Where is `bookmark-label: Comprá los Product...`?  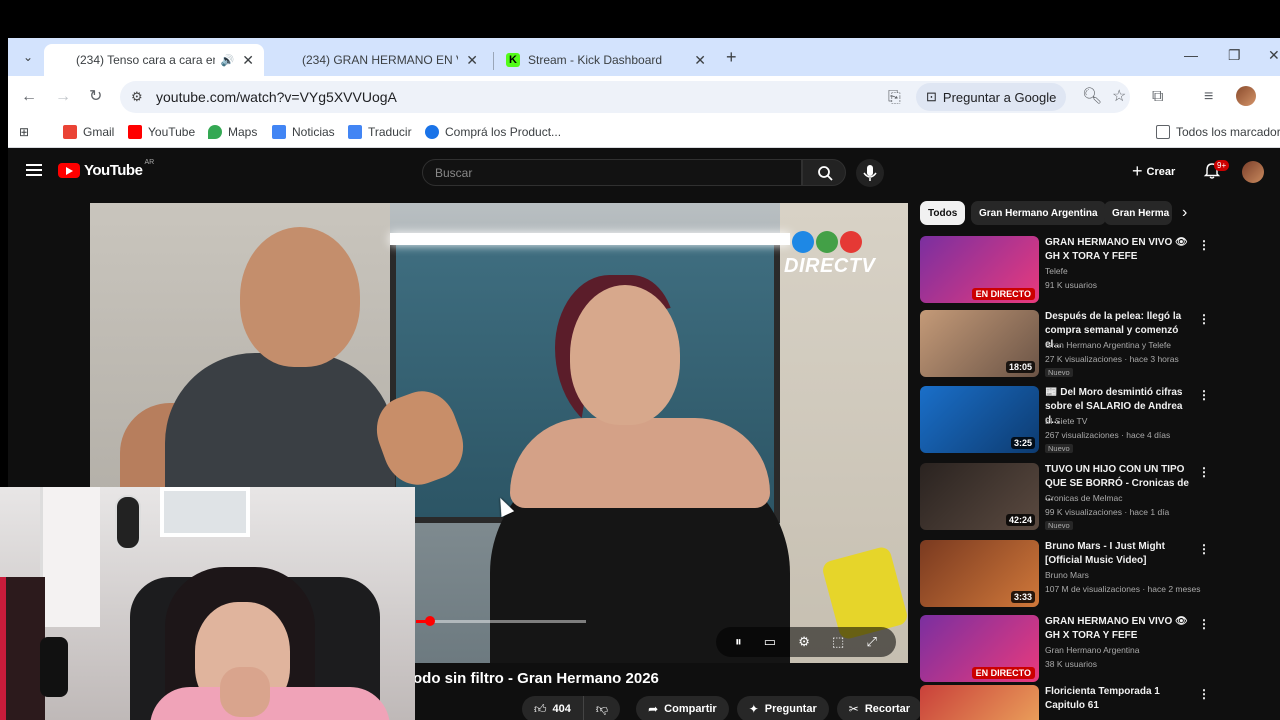
bookmark-label: Comprá los Product... is located at coordinates (503, 132).